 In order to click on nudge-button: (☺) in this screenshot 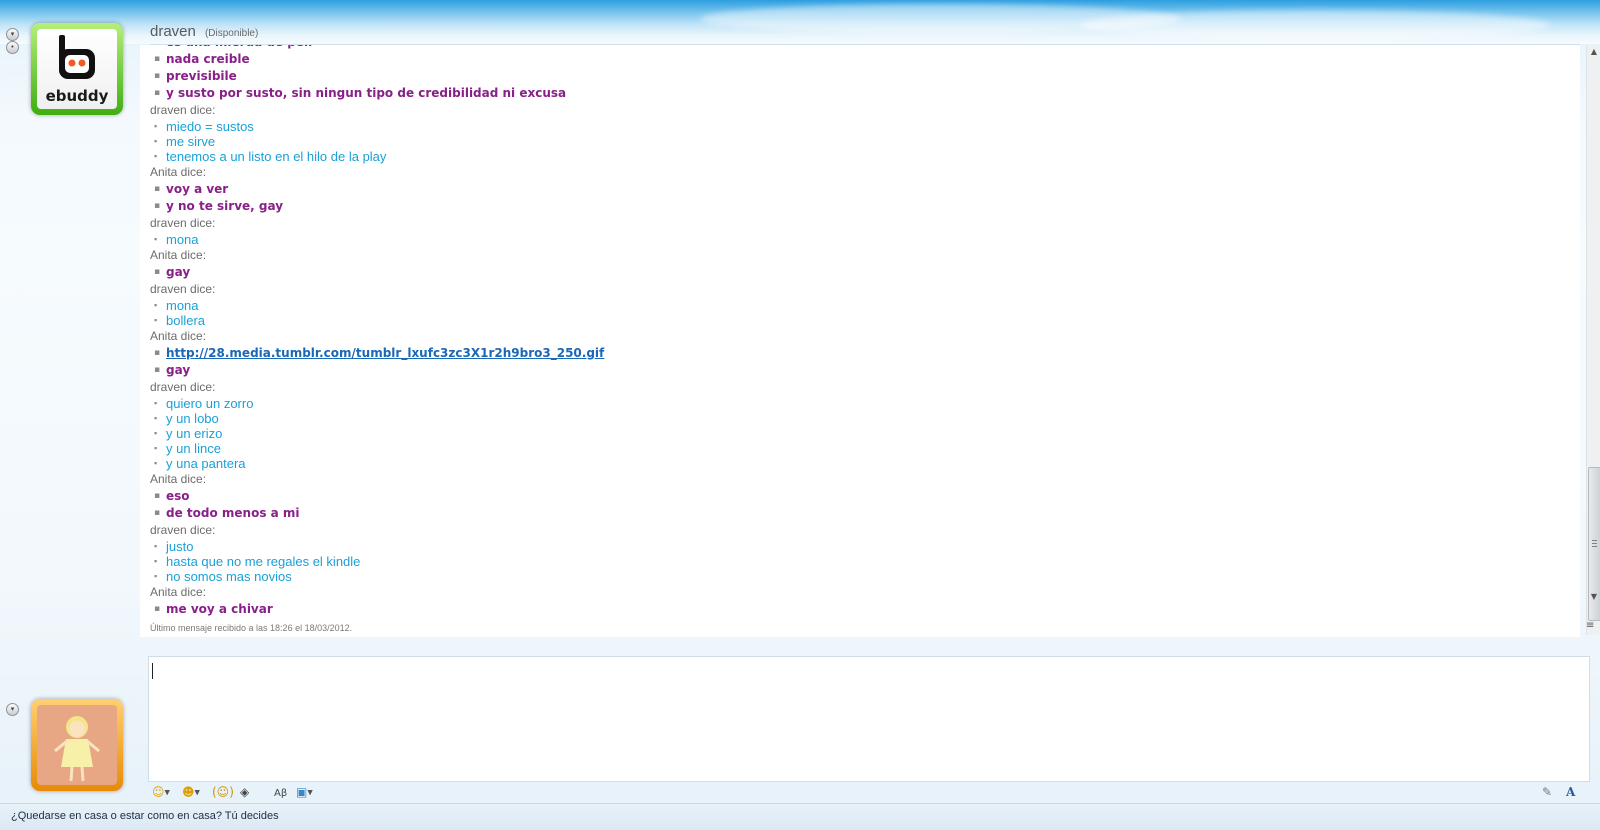, I will do `click(223, 792)`.